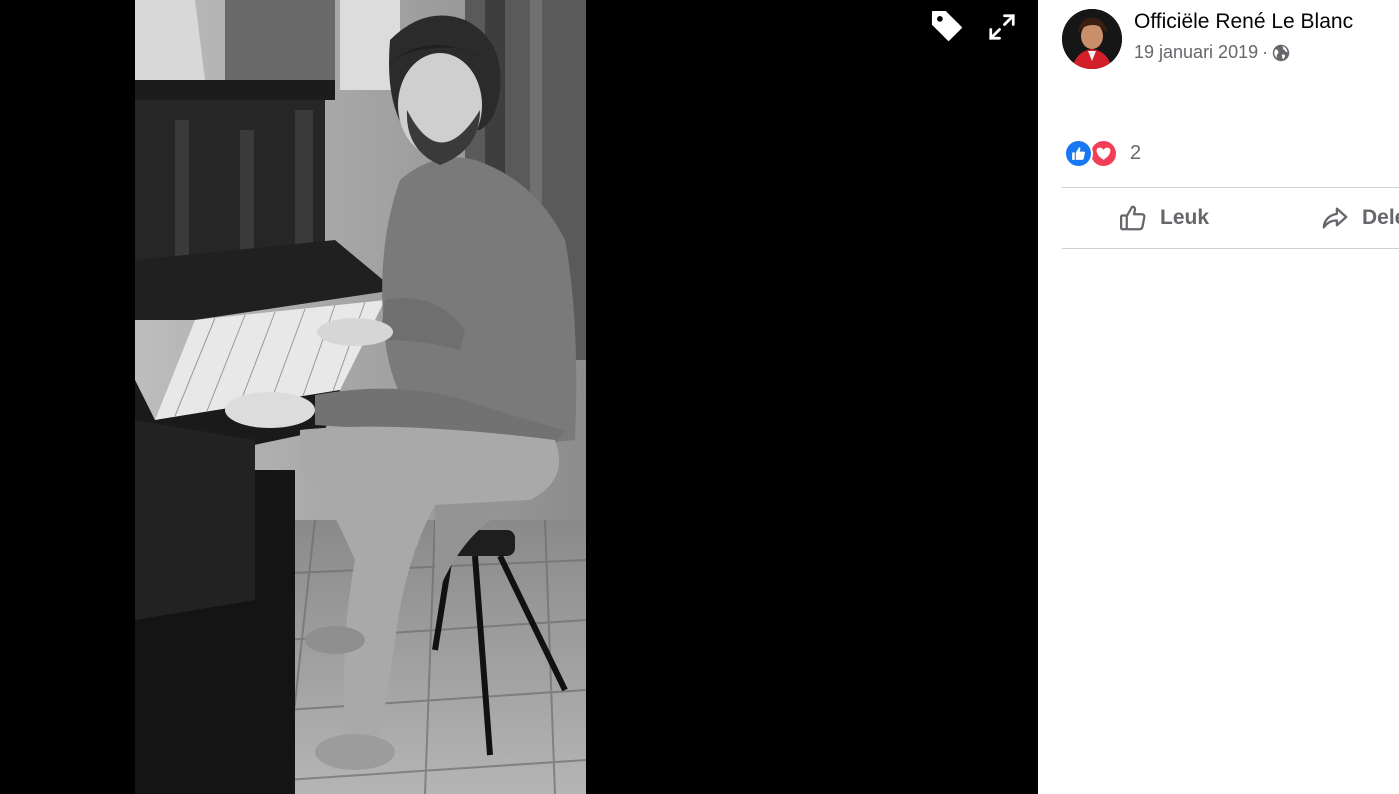  I want to click on like-icon, so click(1078, 153).